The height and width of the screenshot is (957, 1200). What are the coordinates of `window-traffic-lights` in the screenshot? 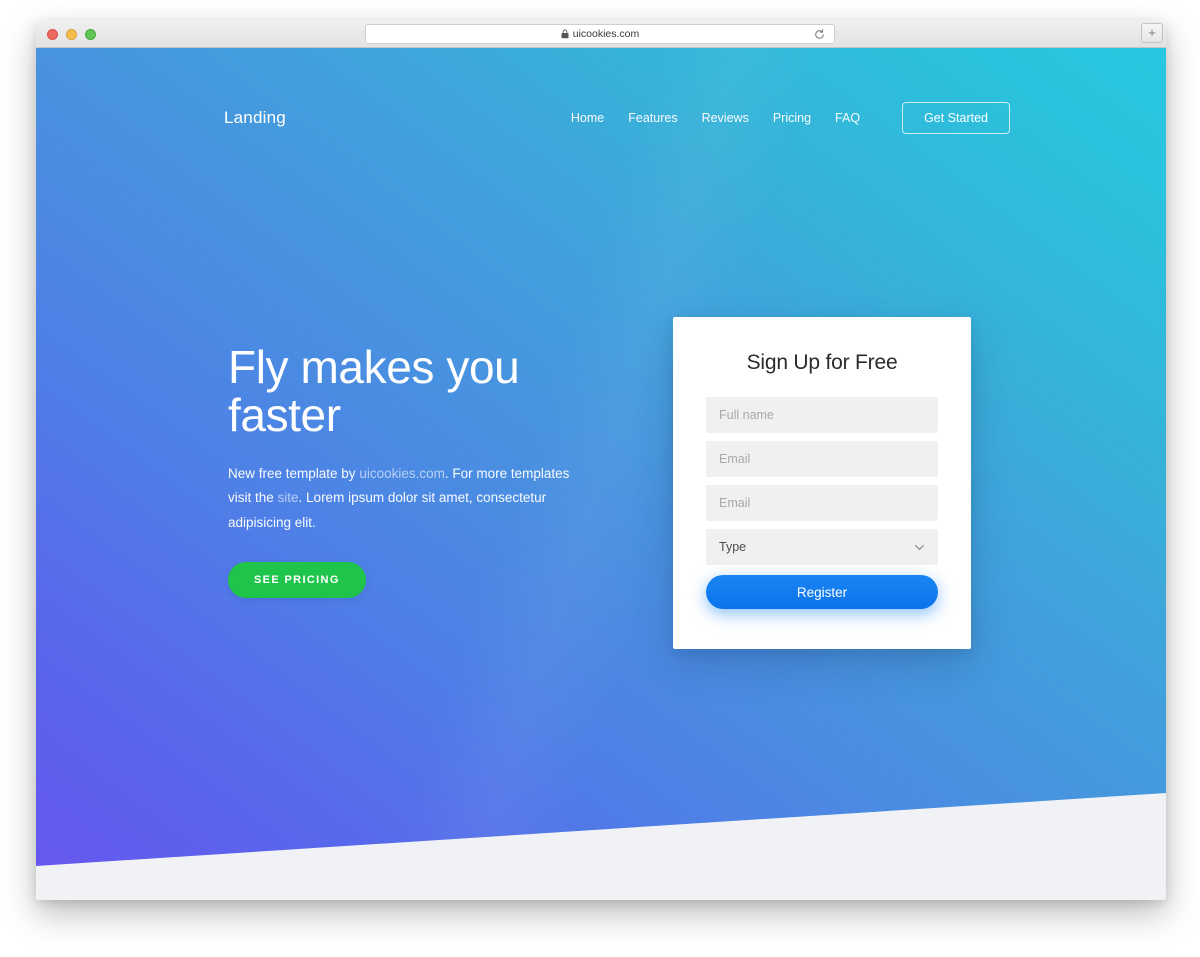 It's located at (71, 34).